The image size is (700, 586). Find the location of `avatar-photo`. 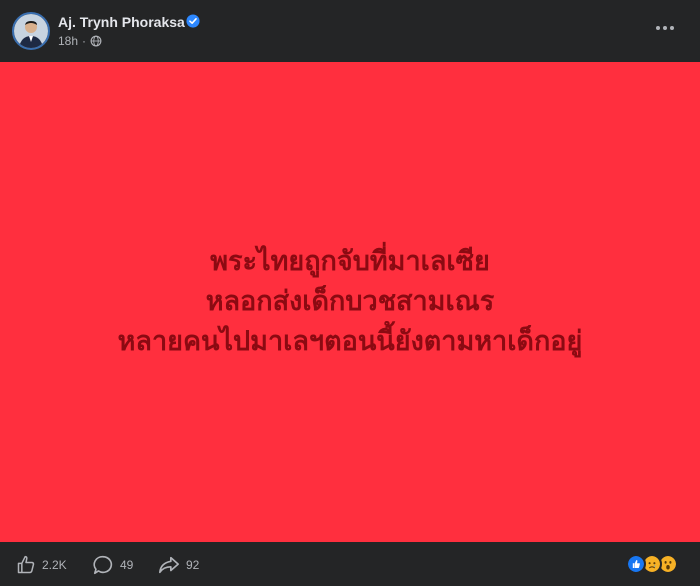

avatar-photo is located at coordinates (31, 31).